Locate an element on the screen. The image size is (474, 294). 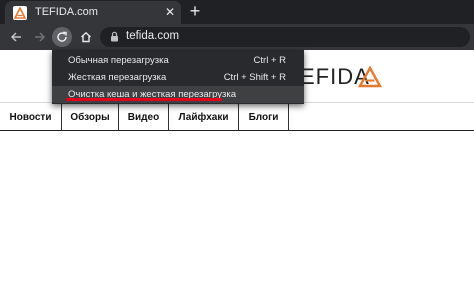
new-tab-button: + is located at coordinates (195, 11).